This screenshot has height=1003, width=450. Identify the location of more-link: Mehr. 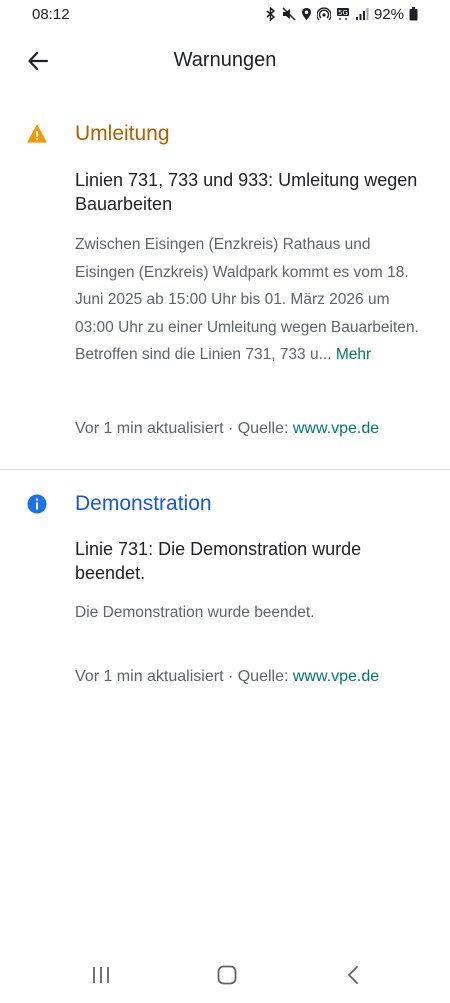
(353, 354).